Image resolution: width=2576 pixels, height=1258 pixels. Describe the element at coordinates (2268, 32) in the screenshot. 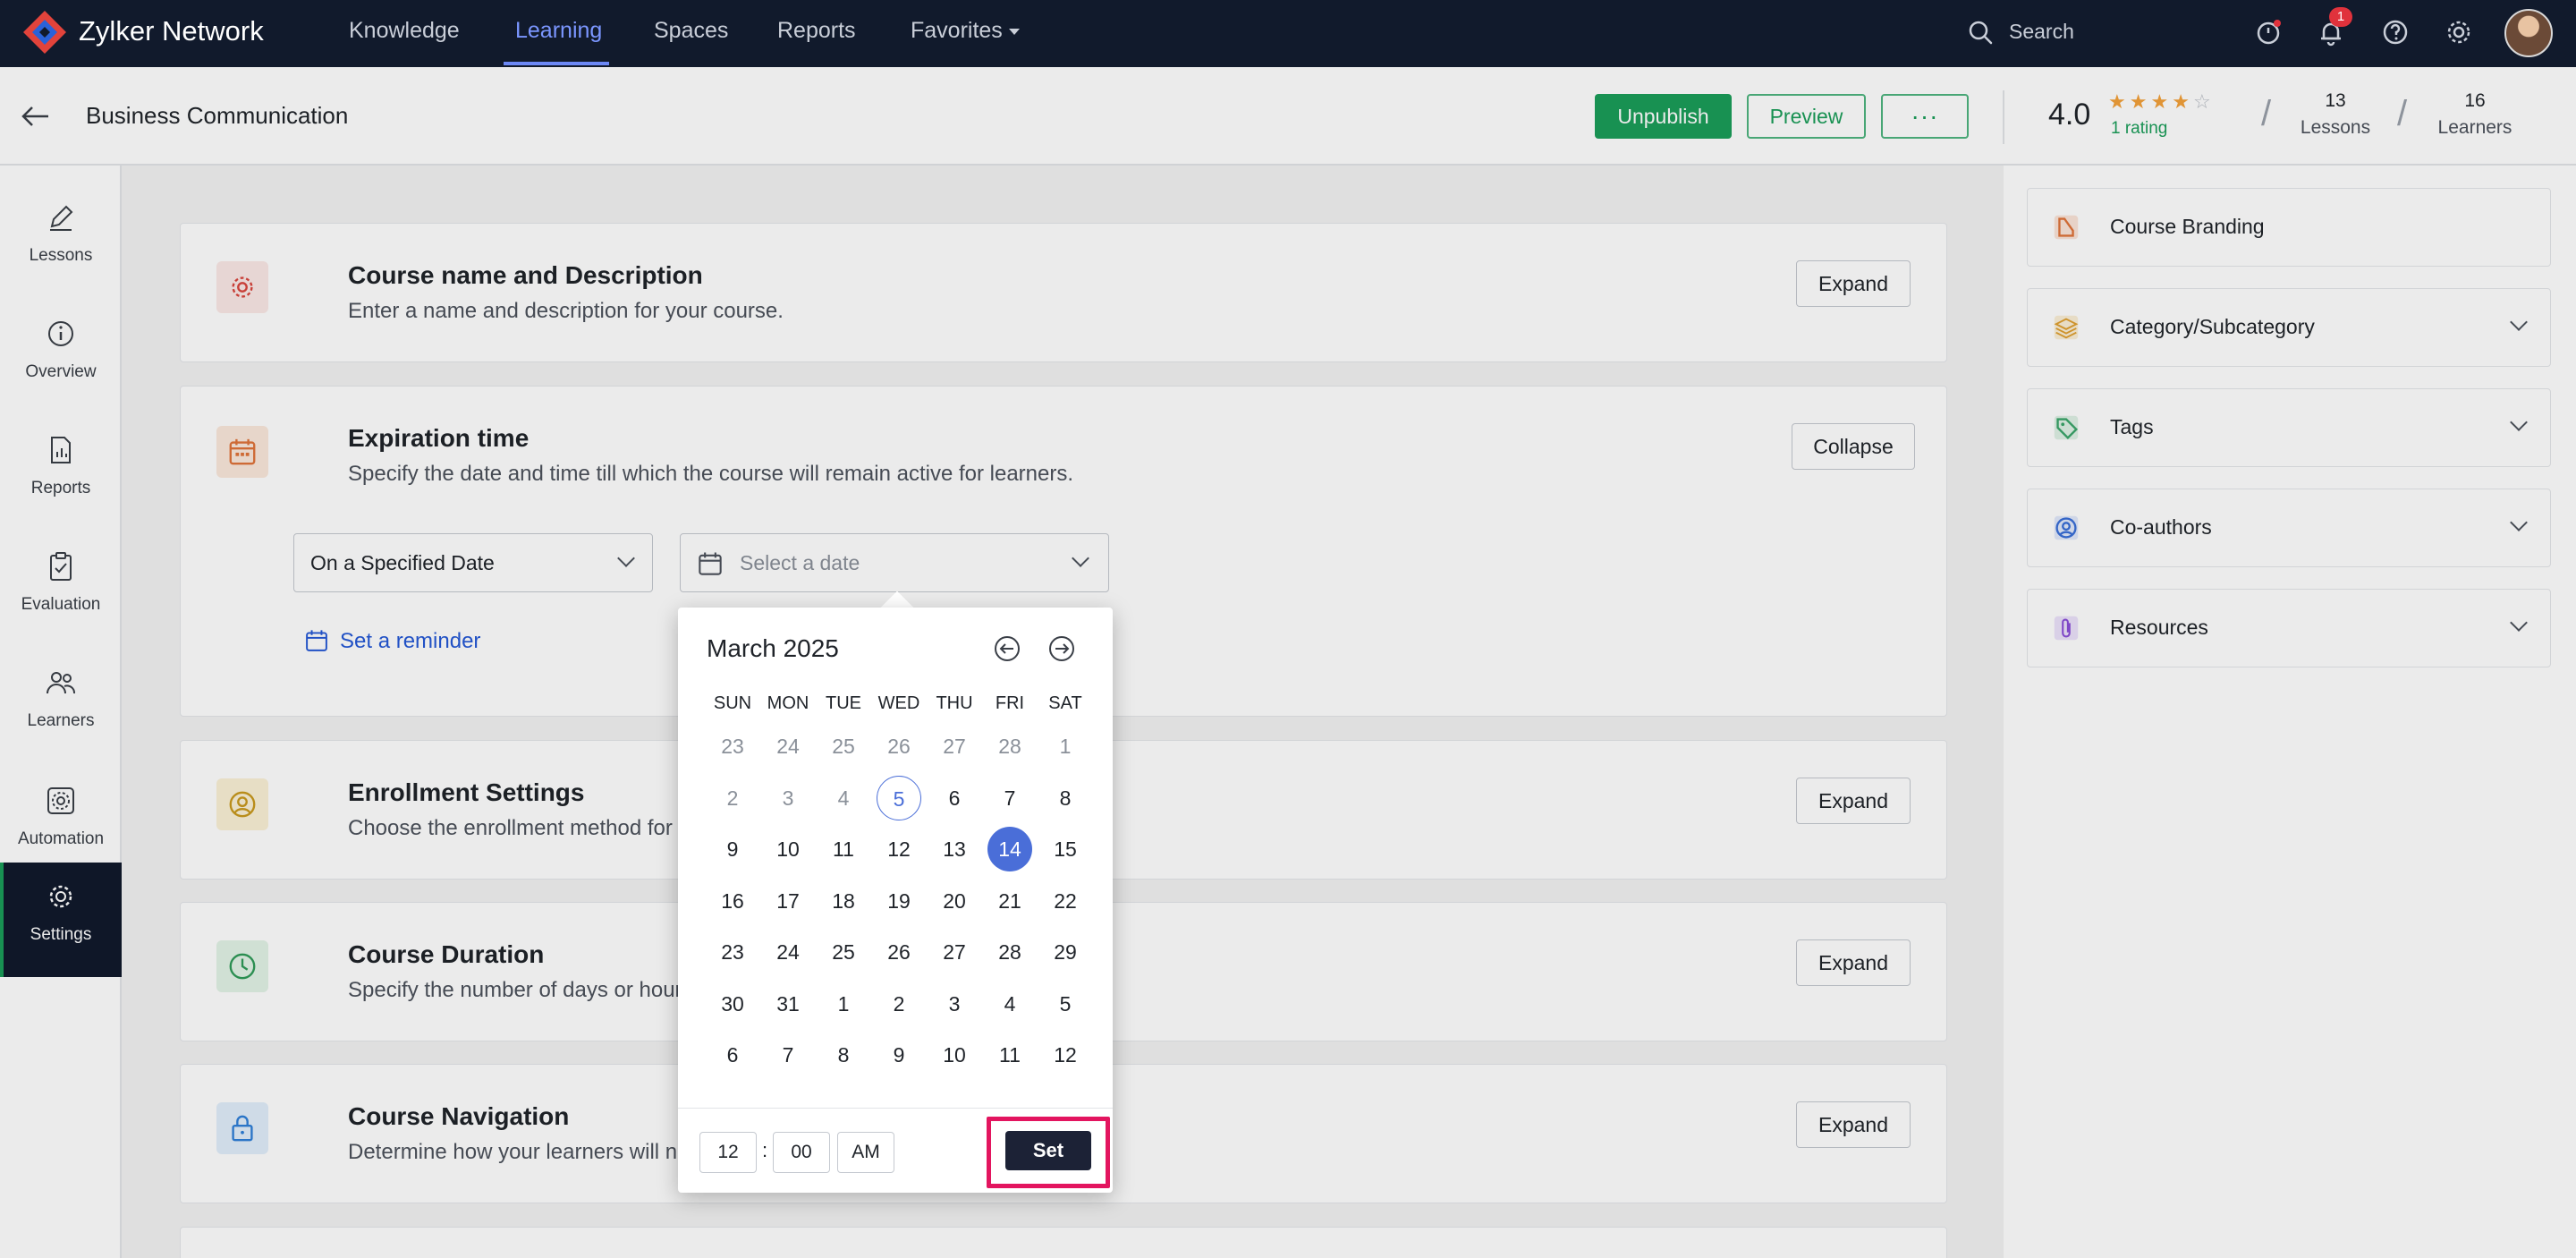

I see `activity-timer-icon` at that location.